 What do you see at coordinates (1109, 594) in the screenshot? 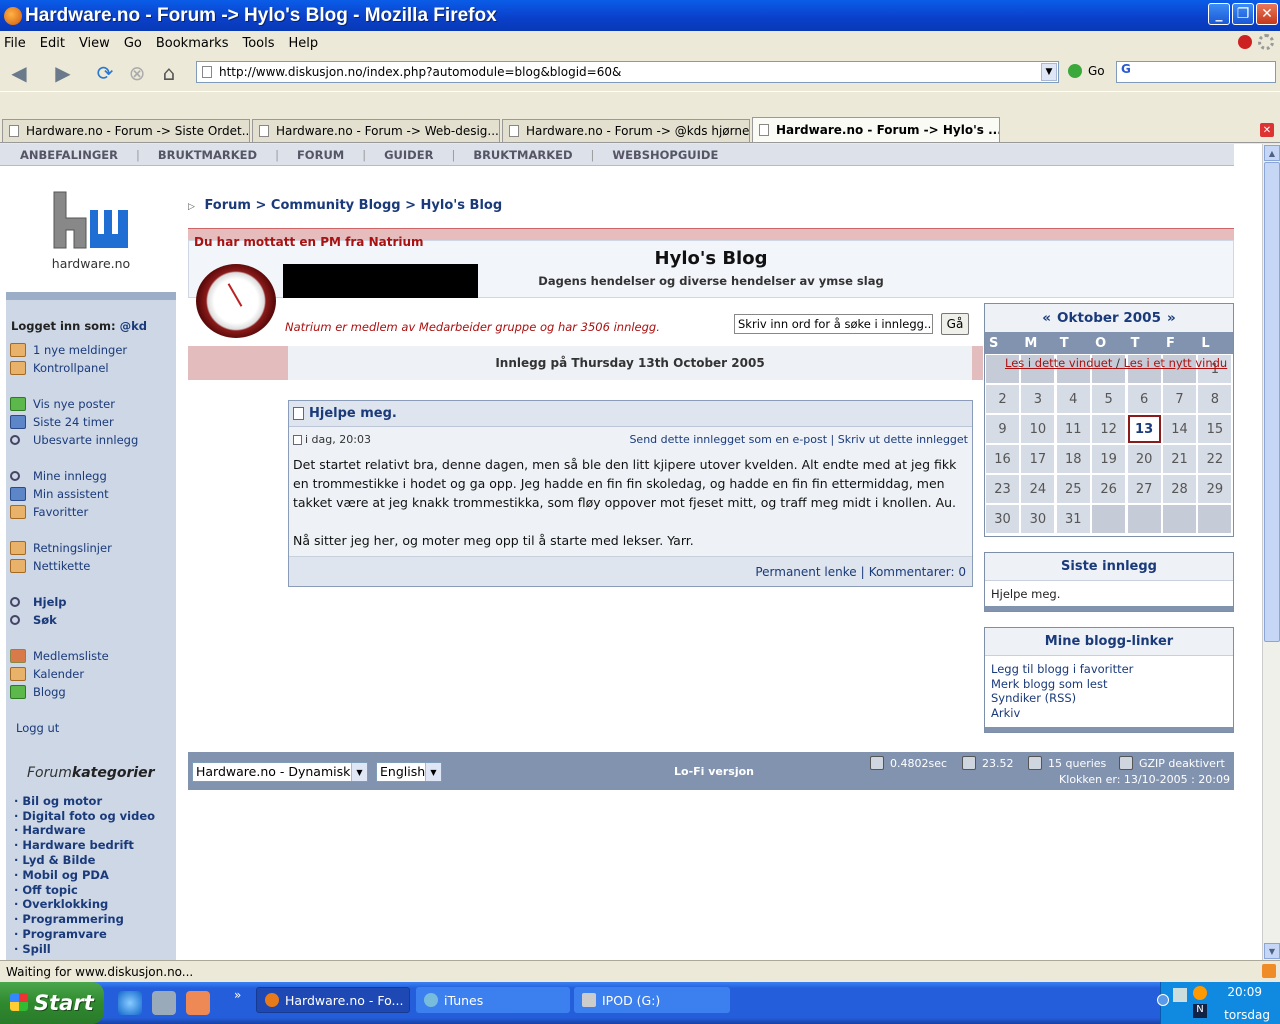
I see `recent-post-link: Hjelpe meg.` at bounding box center [1109, 594].